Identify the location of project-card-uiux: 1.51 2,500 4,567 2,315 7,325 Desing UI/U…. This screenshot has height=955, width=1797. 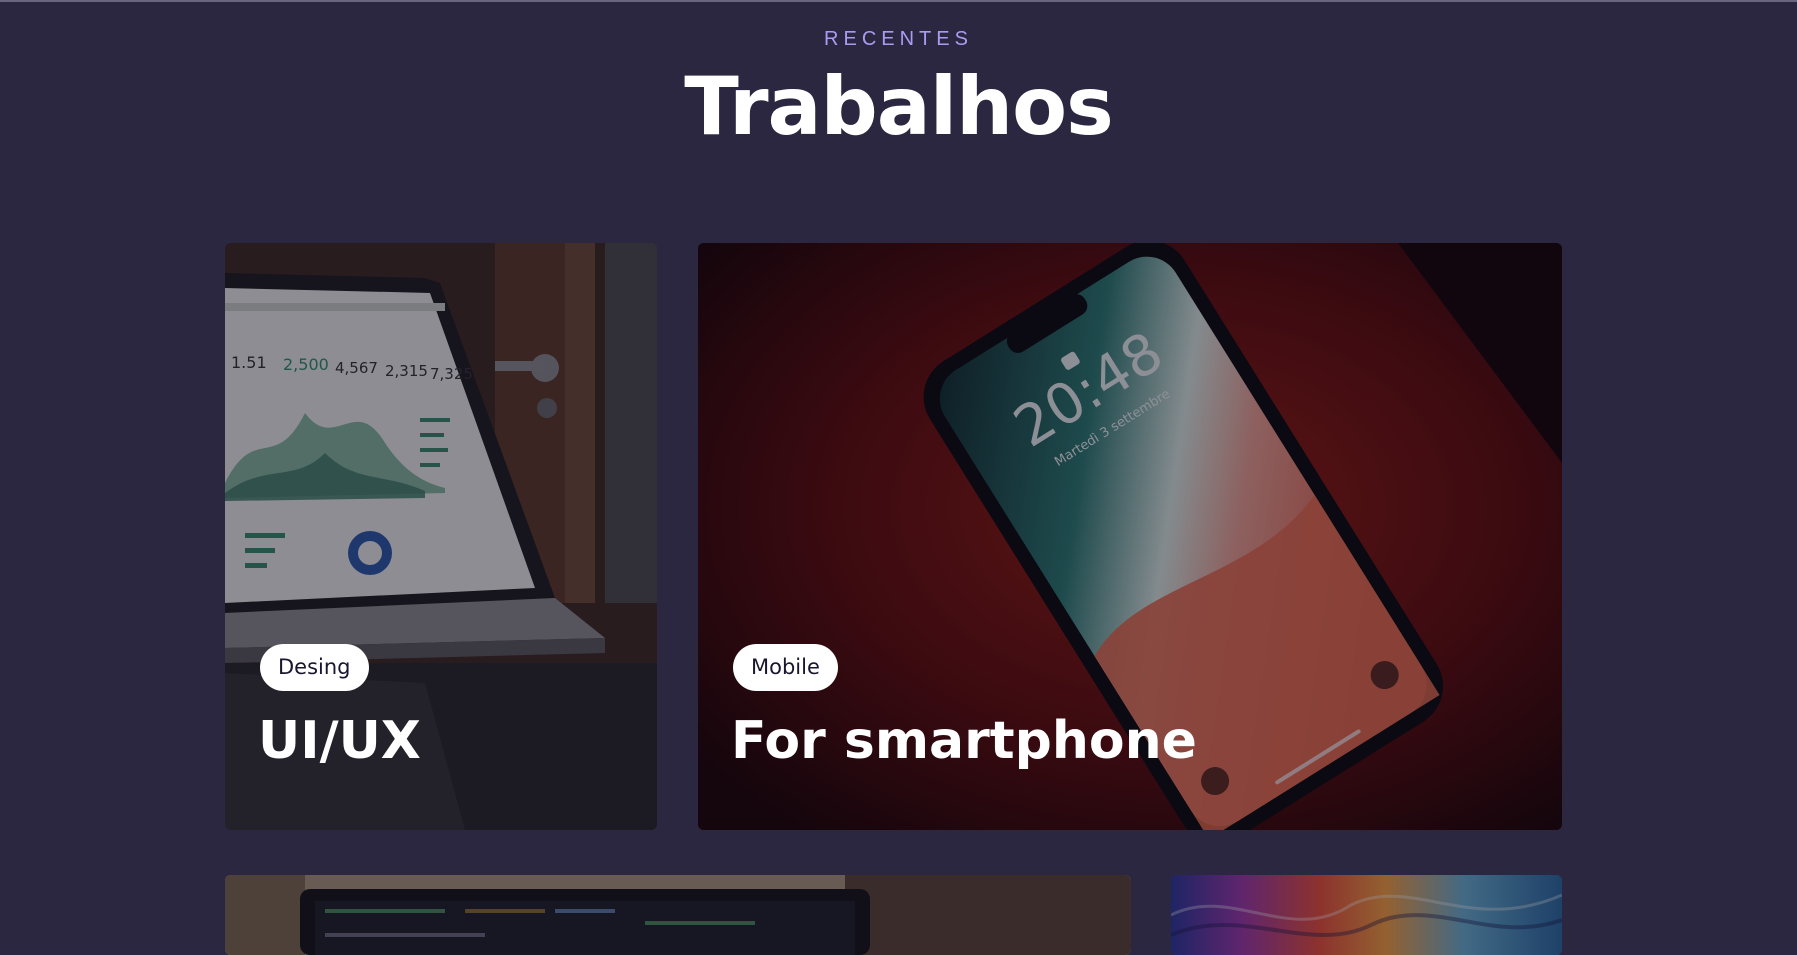
(441, 536).